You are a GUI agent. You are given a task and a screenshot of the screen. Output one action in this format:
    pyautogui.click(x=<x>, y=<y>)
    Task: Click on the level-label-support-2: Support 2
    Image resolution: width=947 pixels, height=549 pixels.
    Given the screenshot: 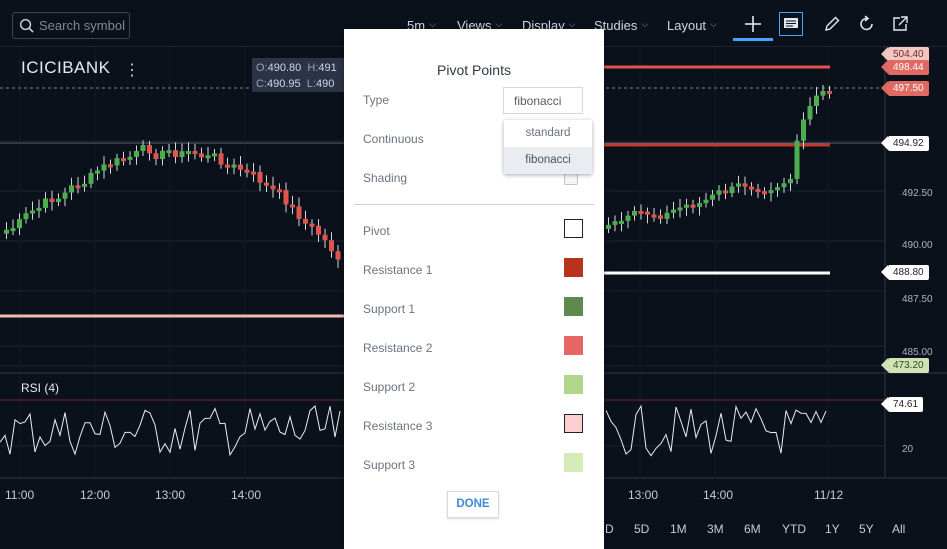 What is the action you would take?
    pyautogui.click(x=389, y=387)
    